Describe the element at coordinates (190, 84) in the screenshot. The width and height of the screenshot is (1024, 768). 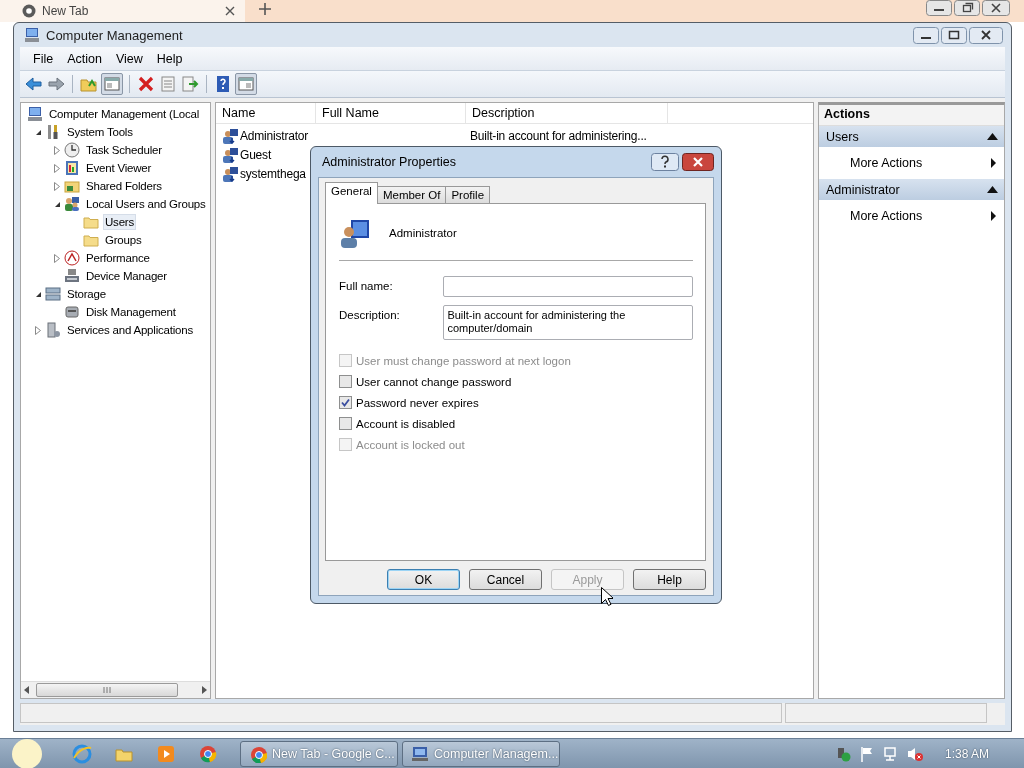
I see `export-icon` at that location.